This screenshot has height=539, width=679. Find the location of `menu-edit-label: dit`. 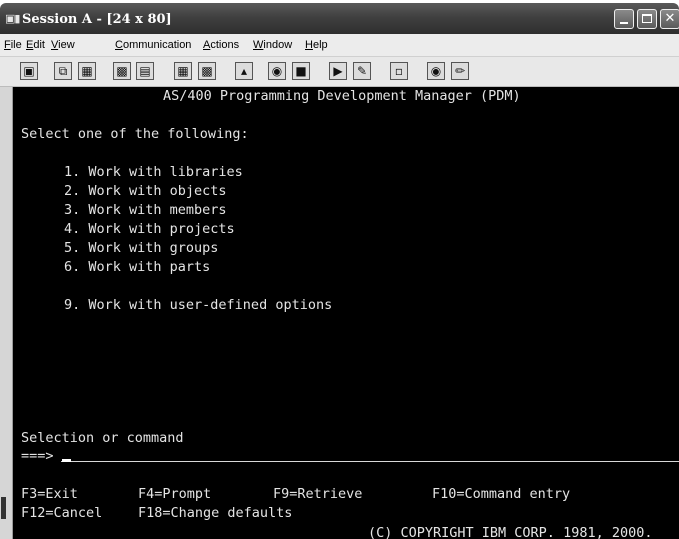

menu-edit-label: dit is located at coordinates (39, 45).